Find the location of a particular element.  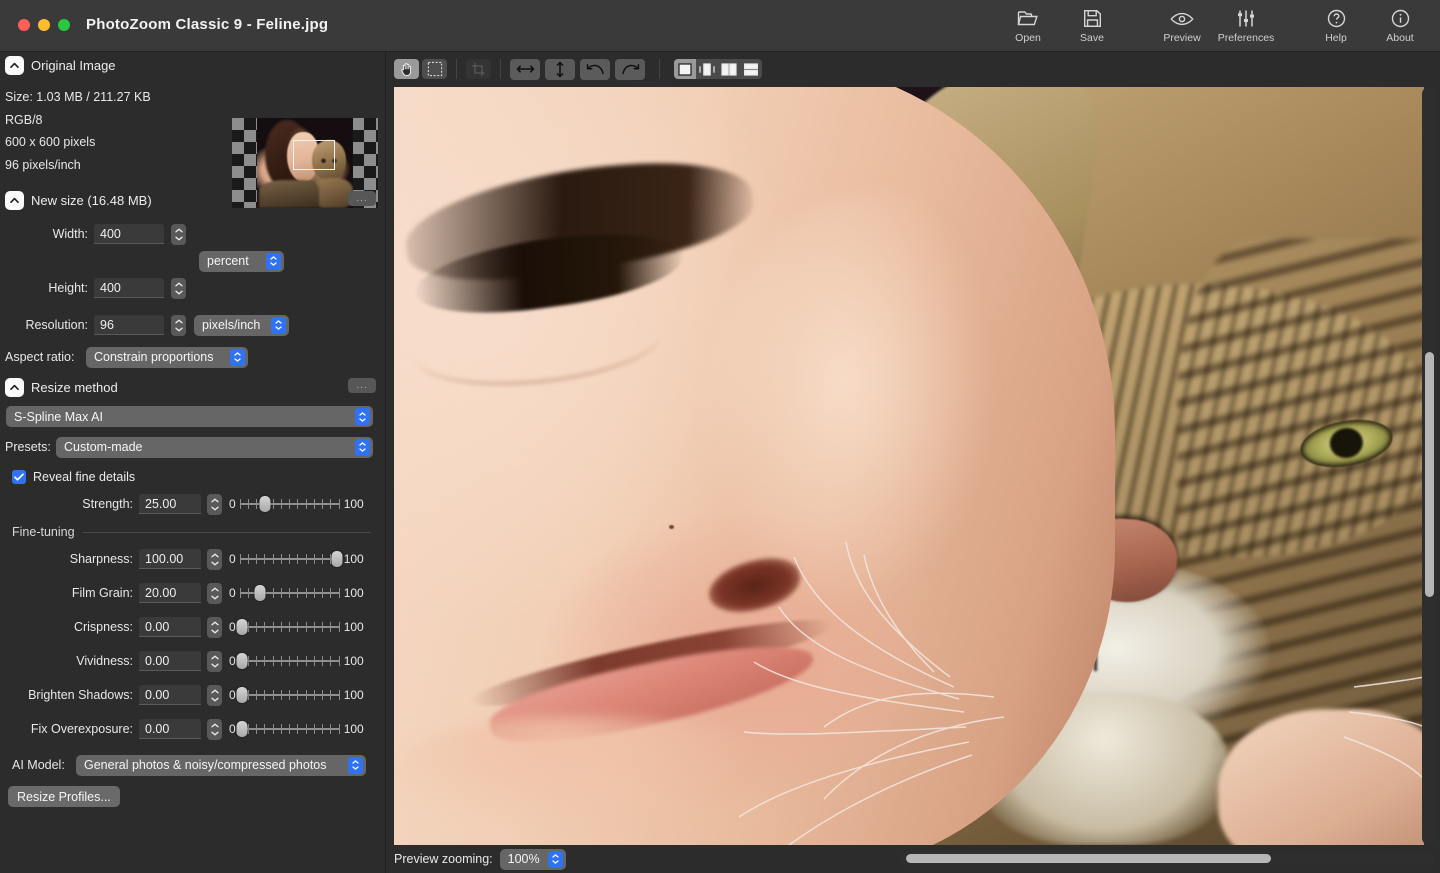

sharpness-slider: 0 100 is located at coordinates (296, 559).